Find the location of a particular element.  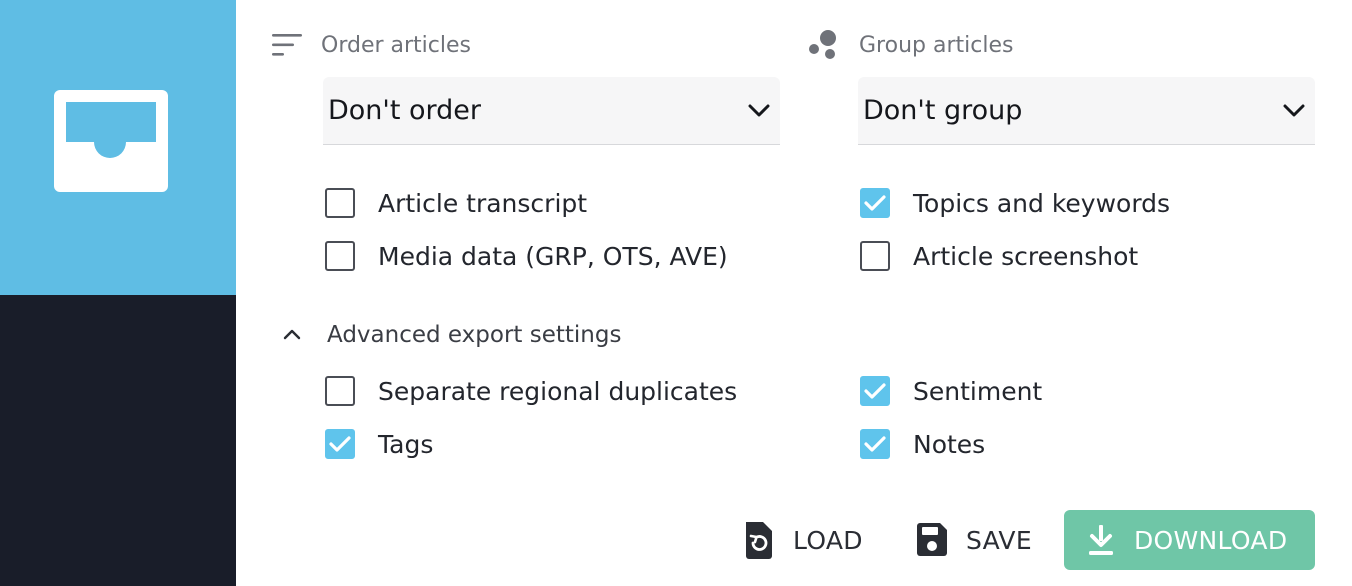

download-button-label: DOWNLOAD is located at coordinates (1211, 540).